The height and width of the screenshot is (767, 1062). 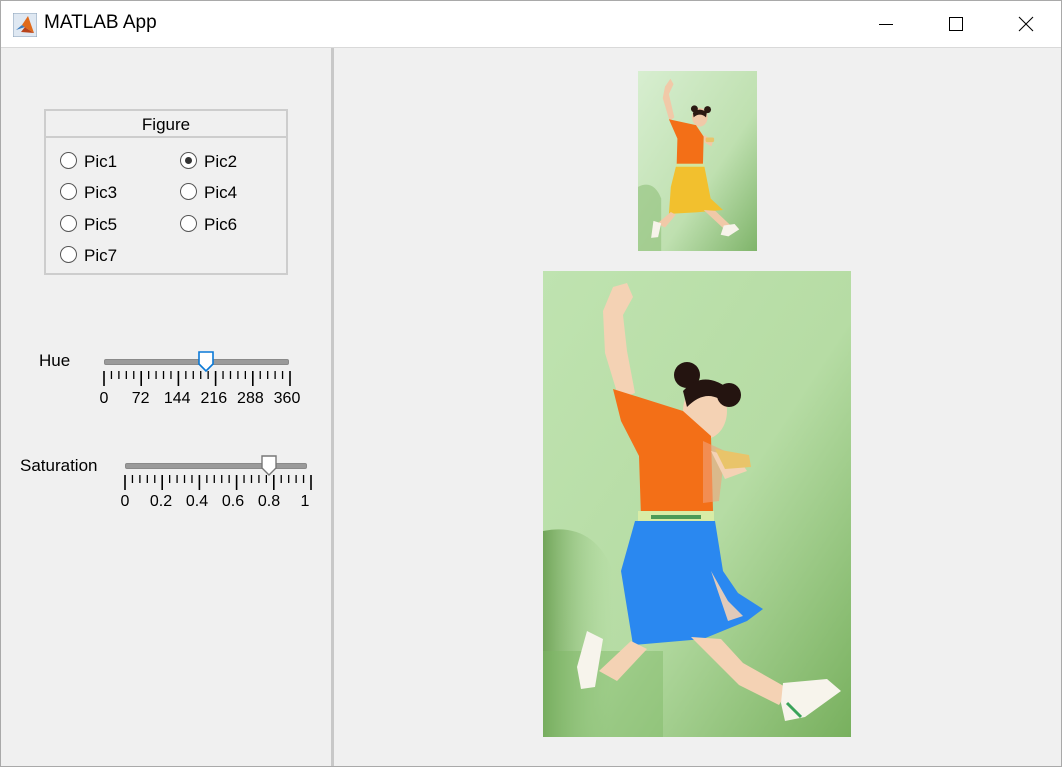 What do you see at coordinates (100, 22) in the screenshot?
I see `window-title: MATLAB App` at bounding box center [100, 22].